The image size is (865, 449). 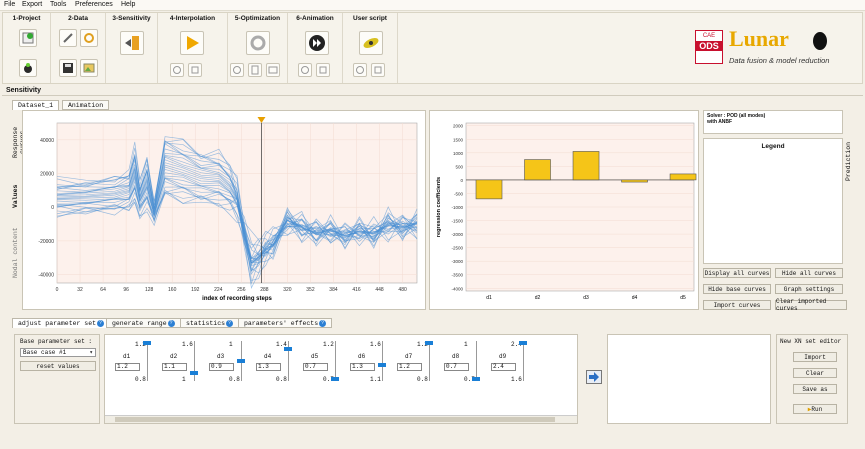 I want to click on x-tick-label: 192, so click(x=195, y=290).